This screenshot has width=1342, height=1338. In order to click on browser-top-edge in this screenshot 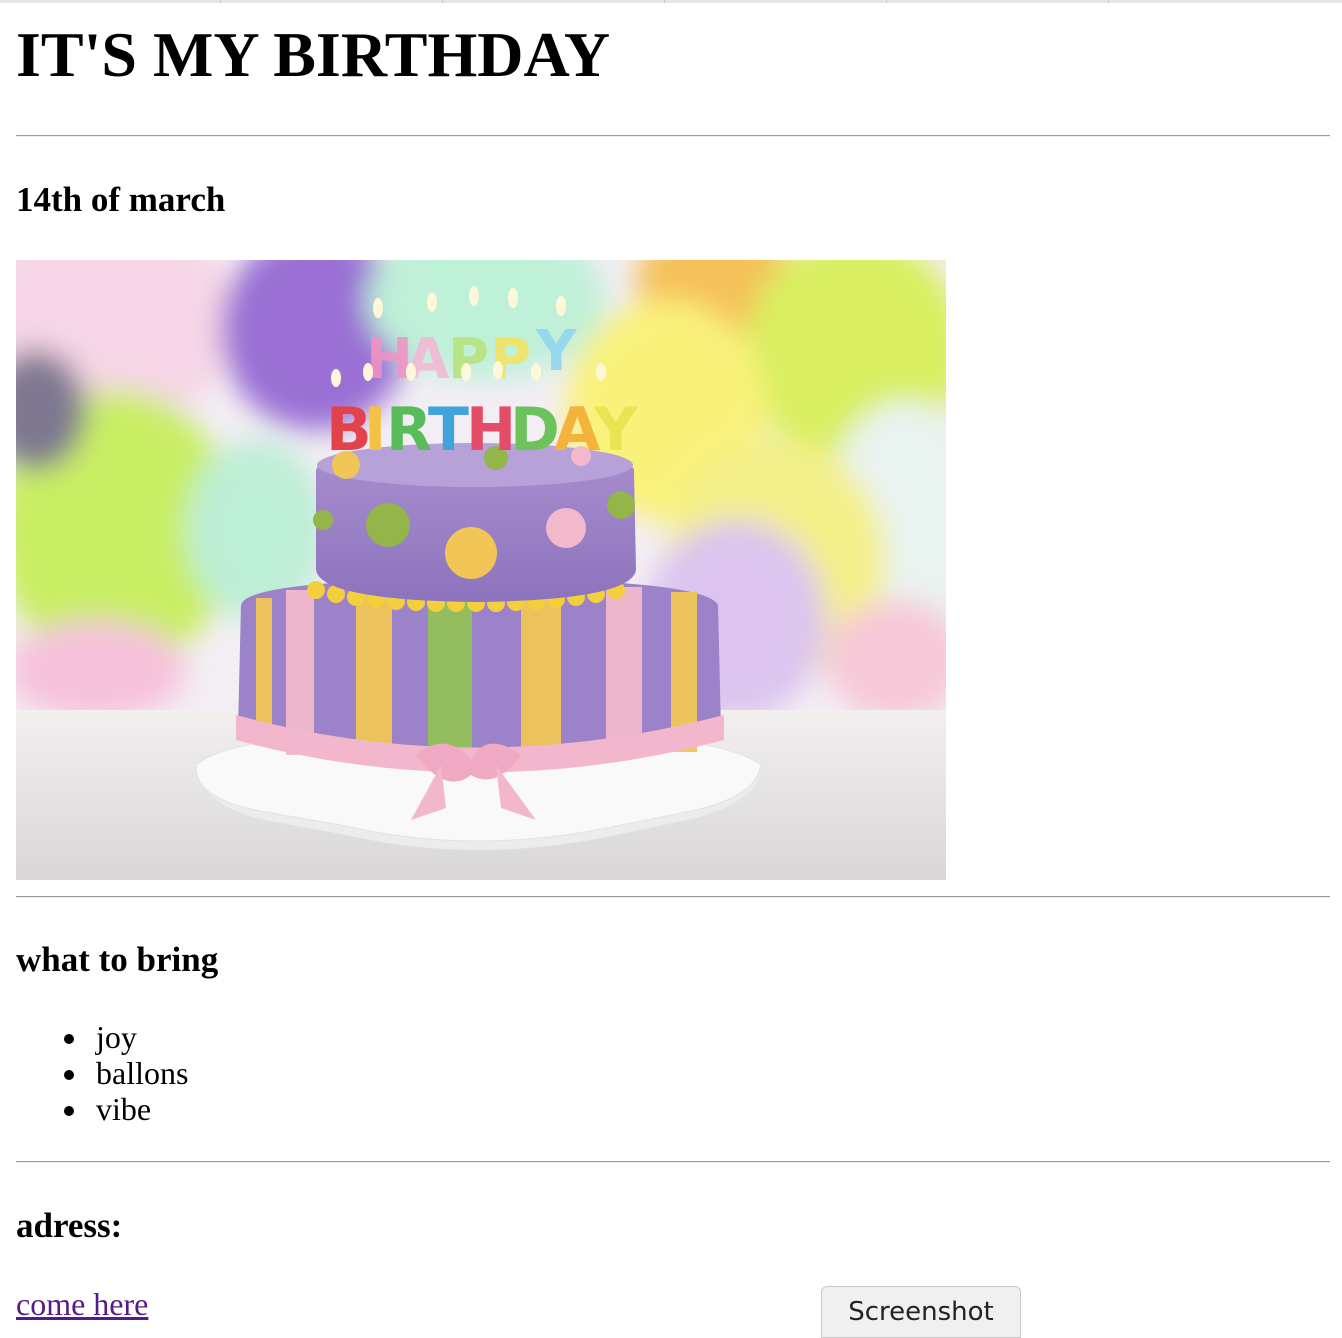, I will do `click(671, 1)`.